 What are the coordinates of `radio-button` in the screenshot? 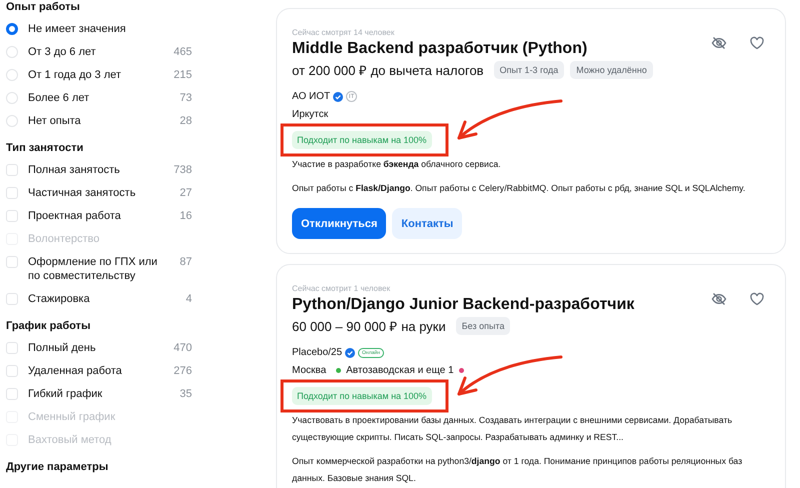 It's located at (12, 29).